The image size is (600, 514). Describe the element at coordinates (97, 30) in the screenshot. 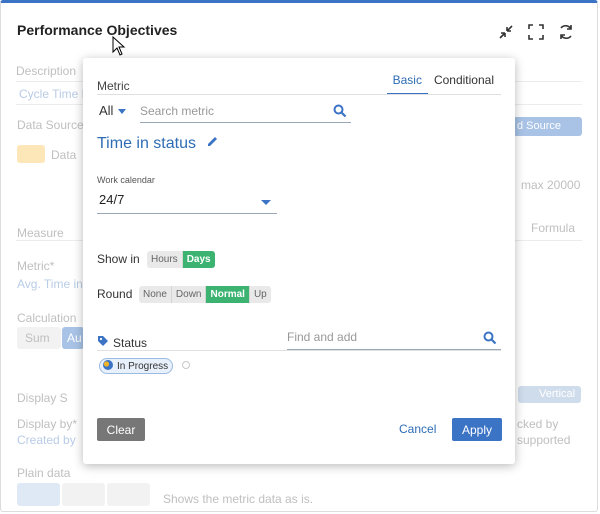

I see `panel-title: Performance Objectives` at that location.